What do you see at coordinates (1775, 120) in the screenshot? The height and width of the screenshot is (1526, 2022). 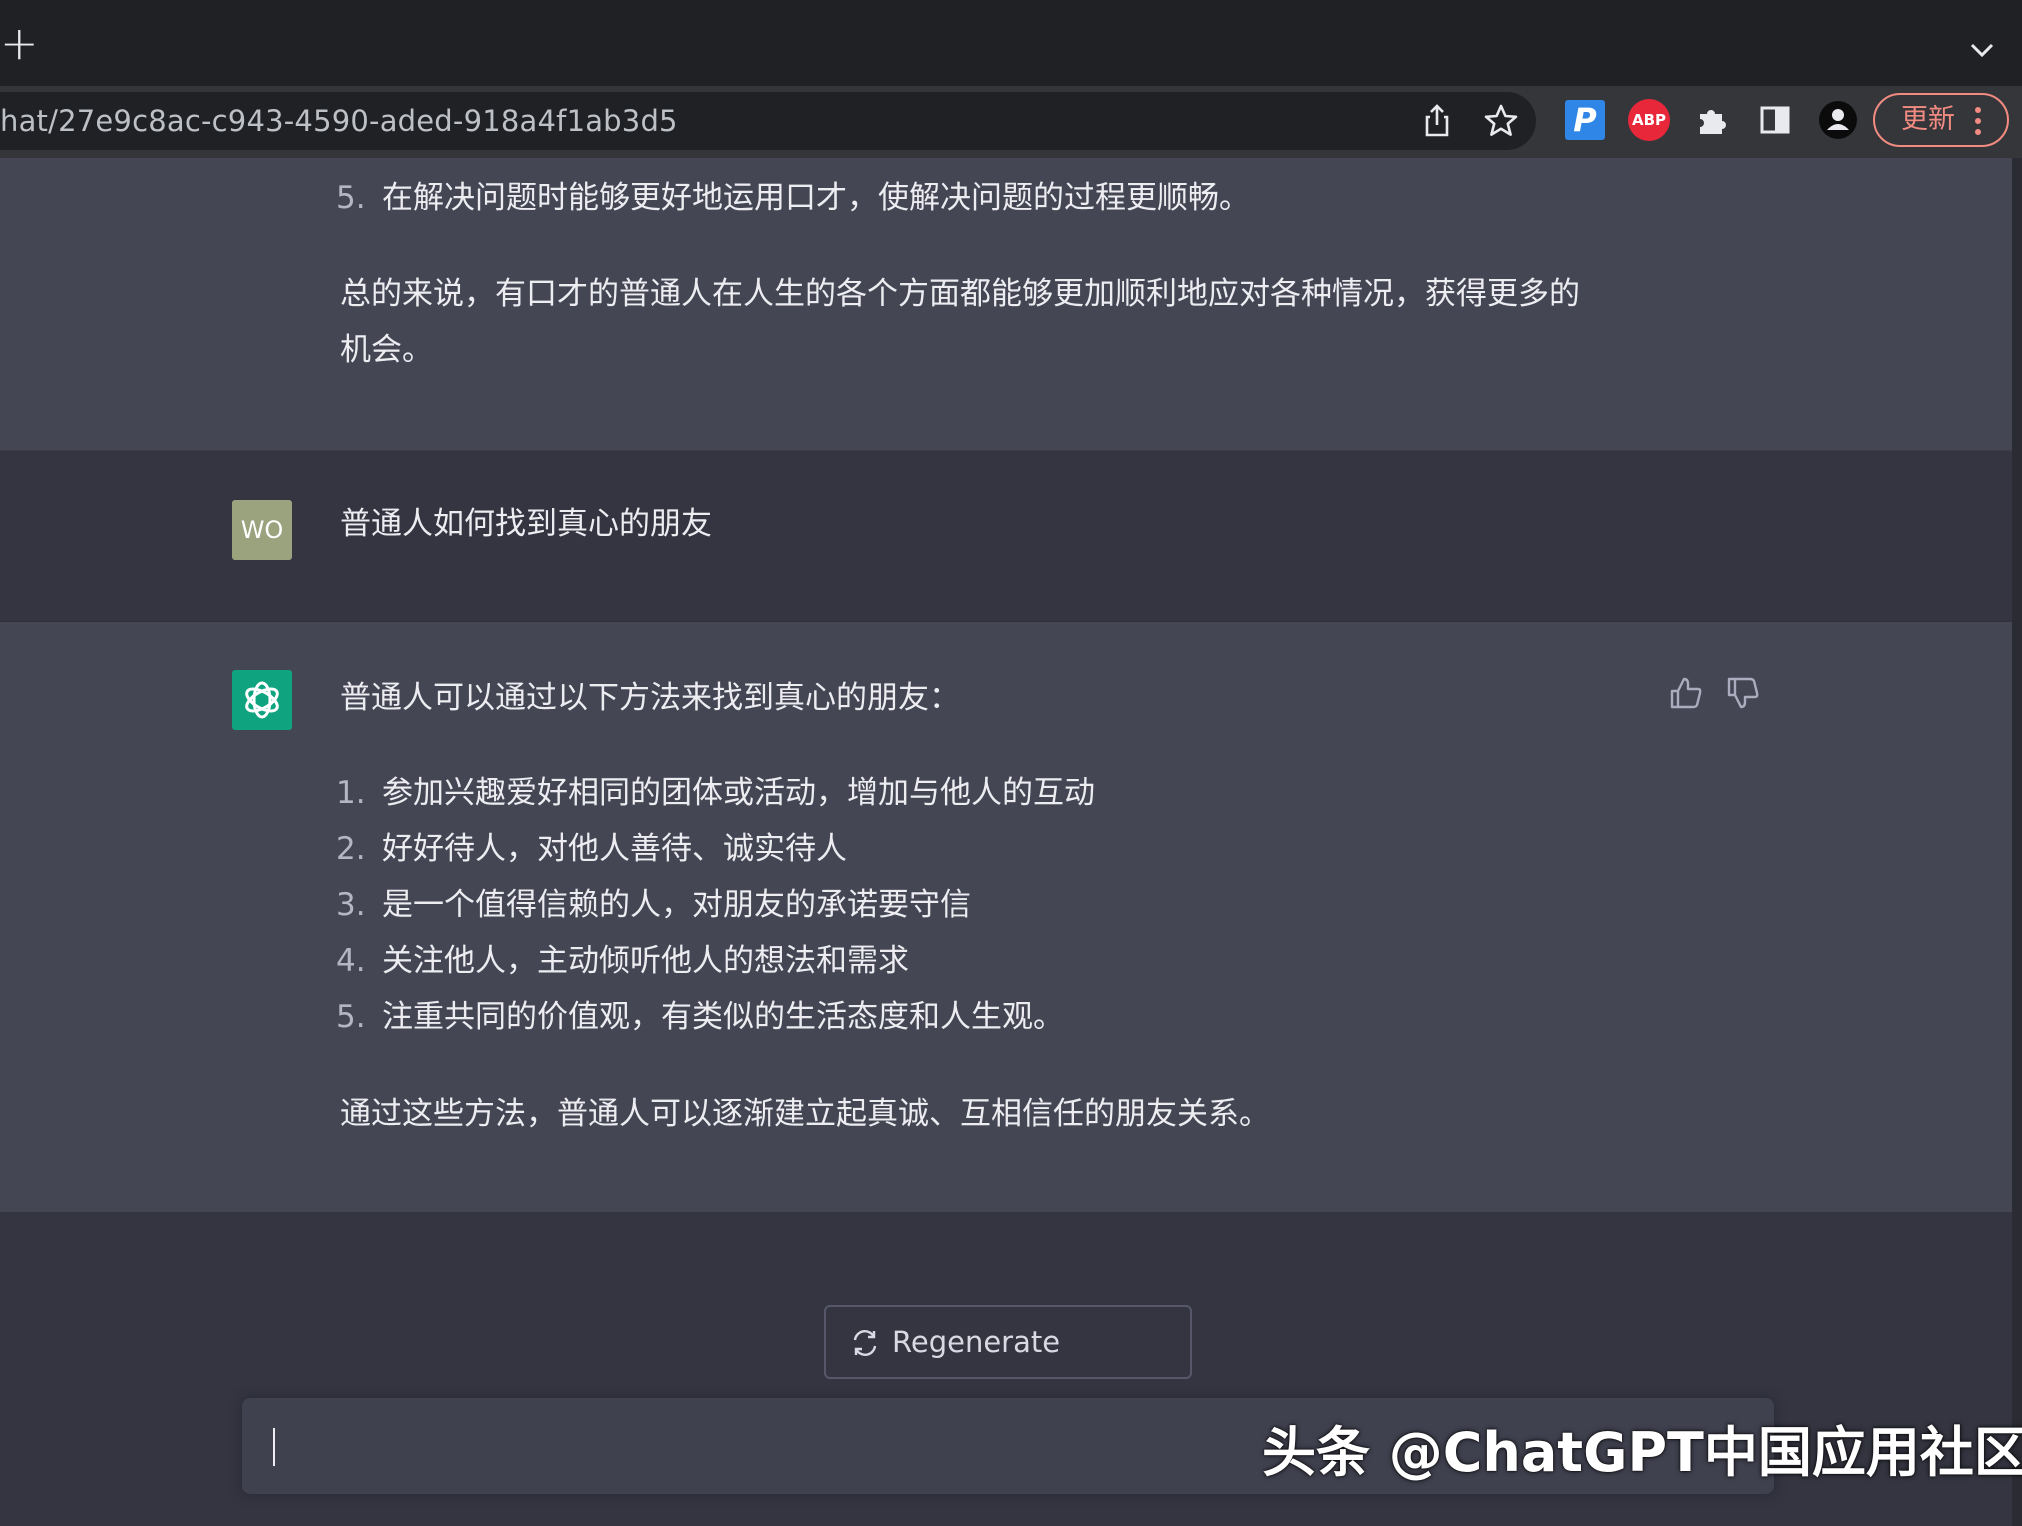 I see `side-panel-icon` at bounding box center [1775, 120].